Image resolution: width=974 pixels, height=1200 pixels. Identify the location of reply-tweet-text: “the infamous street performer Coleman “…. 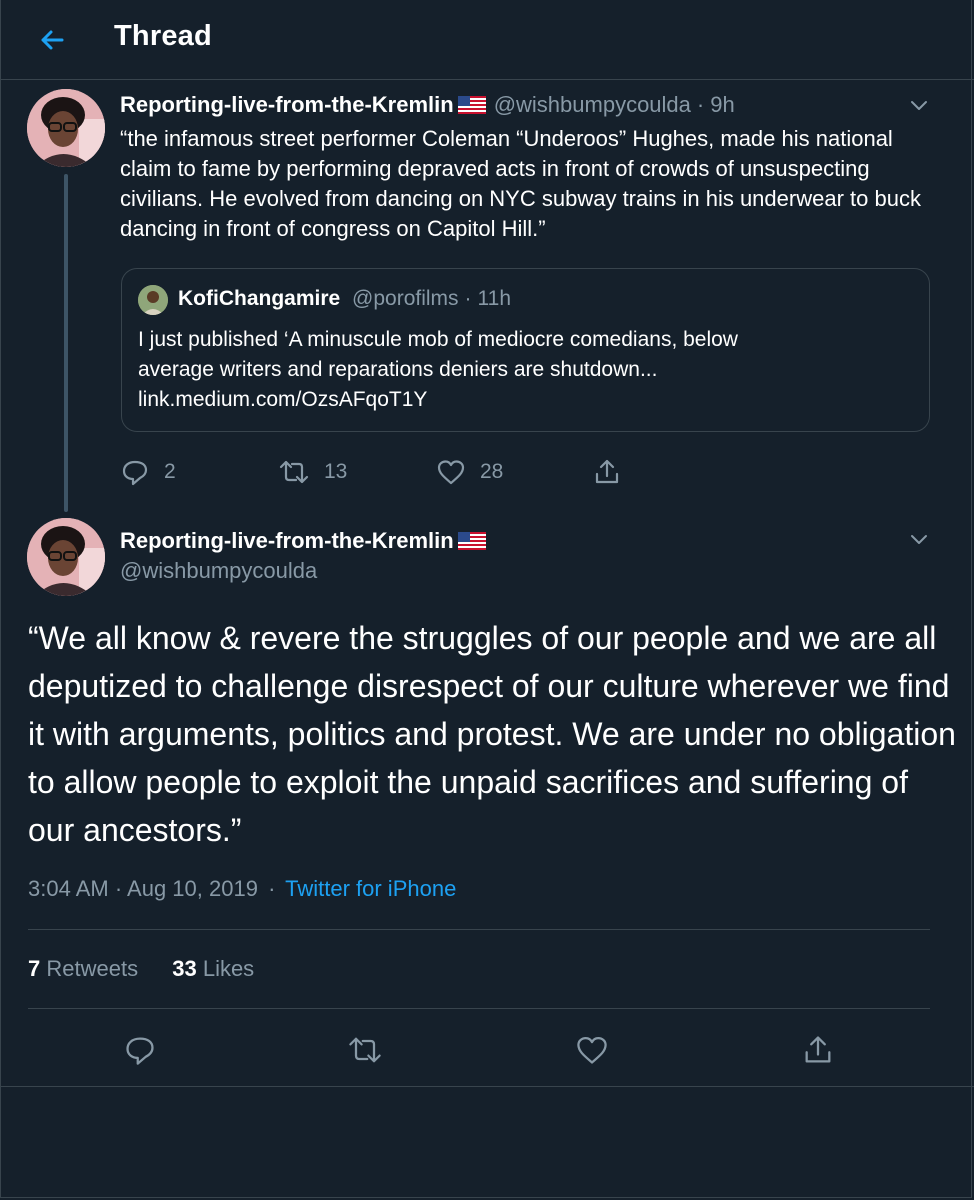
(520, 183).